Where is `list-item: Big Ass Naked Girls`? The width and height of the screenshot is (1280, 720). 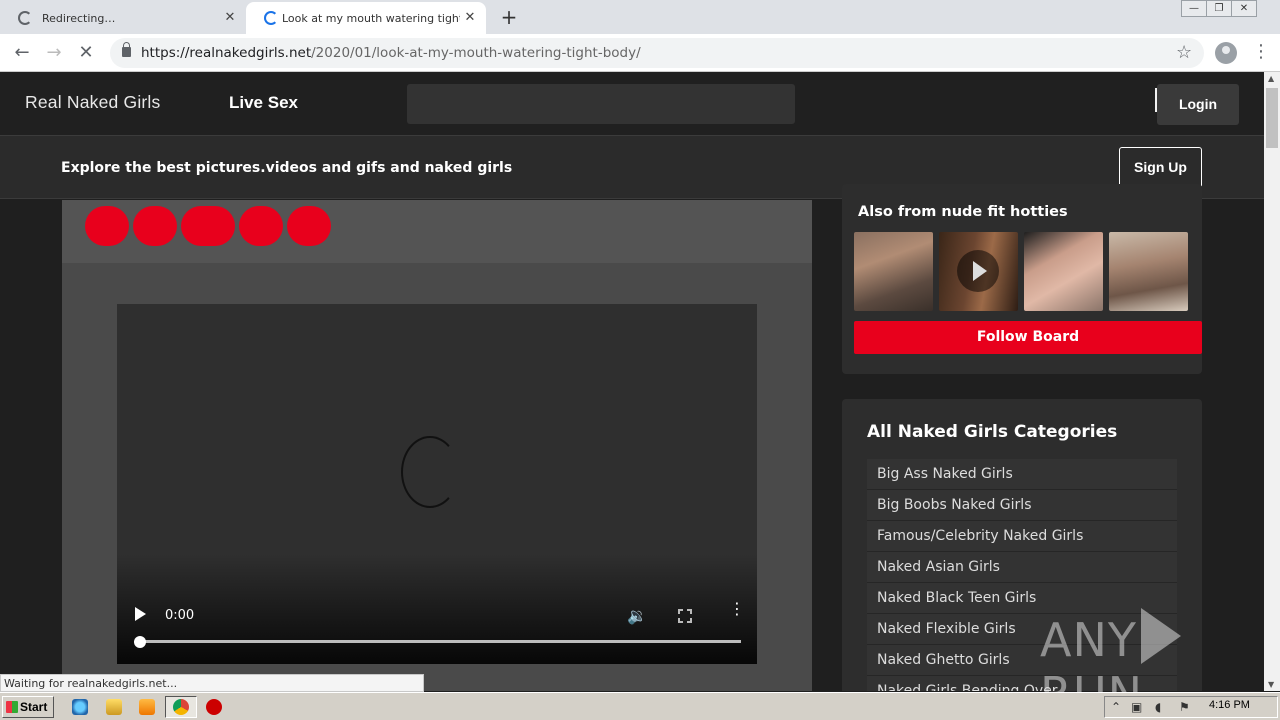
list-item: Big Ass Naked Girls is located at coordinates (1022, 474).